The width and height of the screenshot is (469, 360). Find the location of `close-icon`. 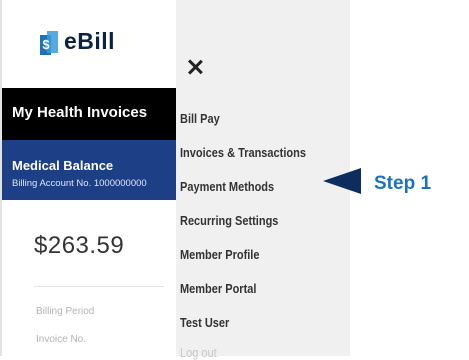

close-icon is located at coordinates (195, 67).